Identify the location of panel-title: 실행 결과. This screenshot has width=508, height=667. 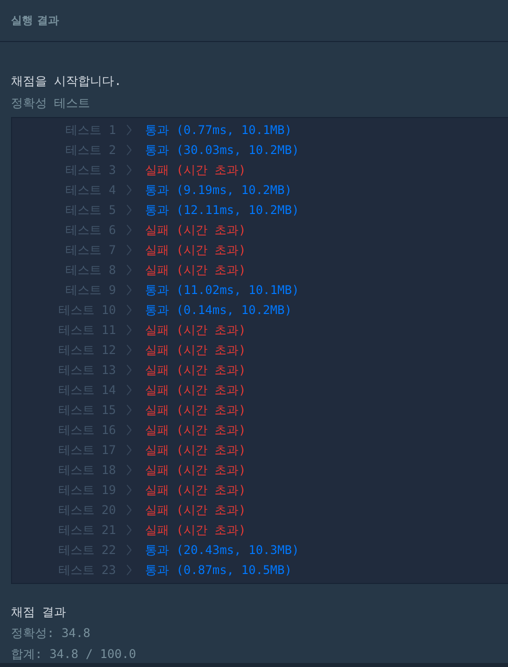
(35, 20).